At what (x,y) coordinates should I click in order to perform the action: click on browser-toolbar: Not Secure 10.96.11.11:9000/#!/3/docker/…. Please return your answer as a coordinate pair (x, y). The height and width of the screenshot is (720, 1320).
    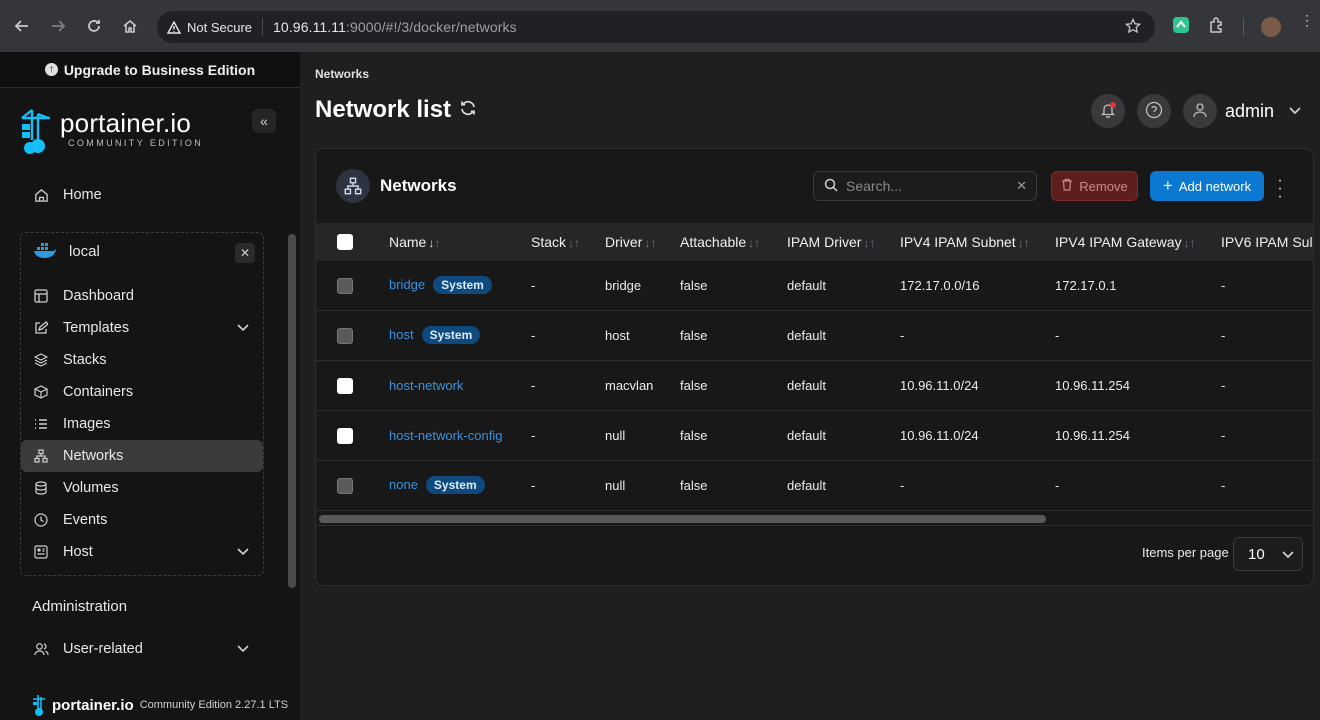
    Looking at the image, I should click on (660, 26).